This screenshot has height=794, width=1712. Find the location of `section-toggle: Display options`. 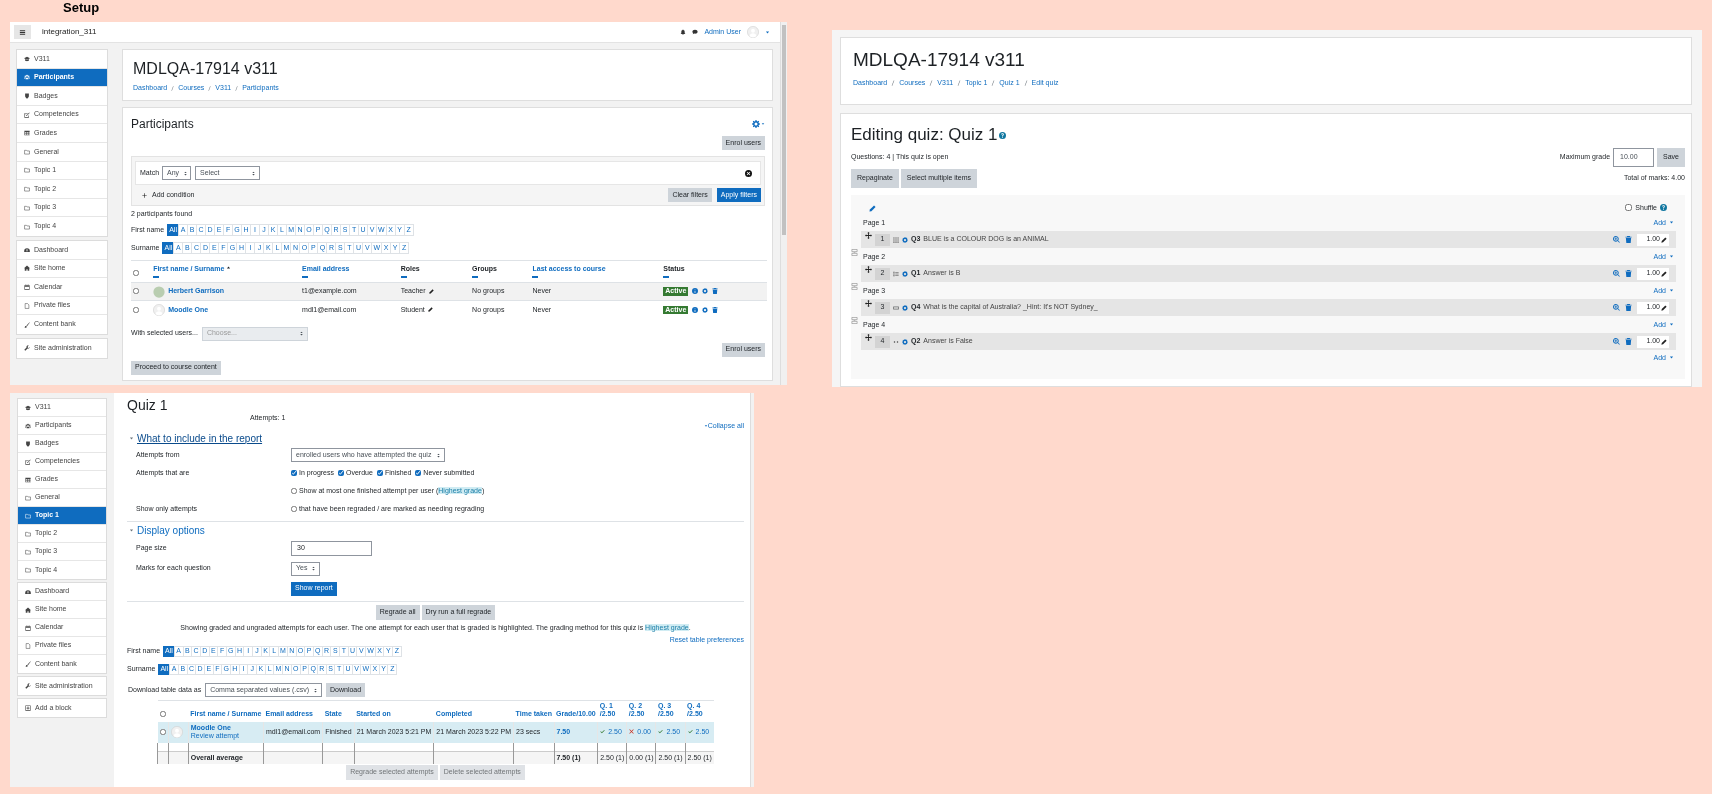

section-toggle: Display options is located at coordinates (171, 530).